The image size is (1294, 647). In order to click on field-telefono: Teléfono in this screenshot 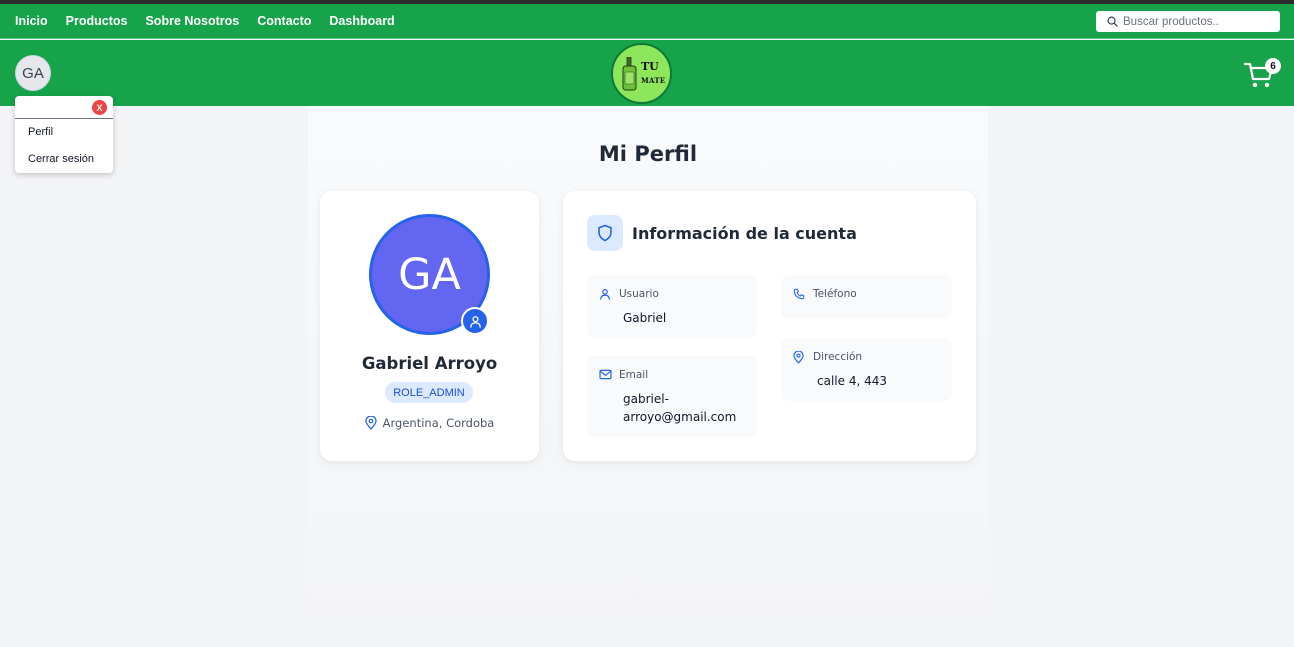, I will do `click(866, 297)`.